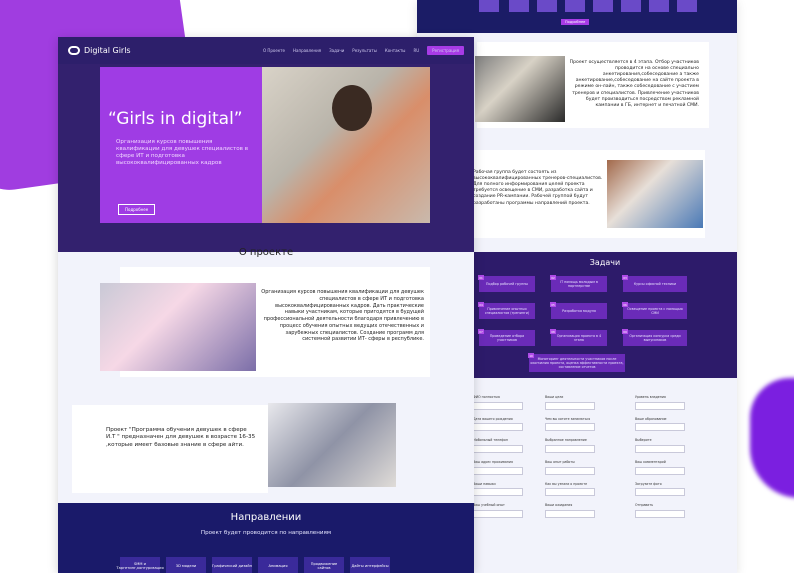 This screenshot has width=794, height=573. Describe the element at coordinates (99, 50) in the screenshot. I see `logo: Digital Girls` at that location.